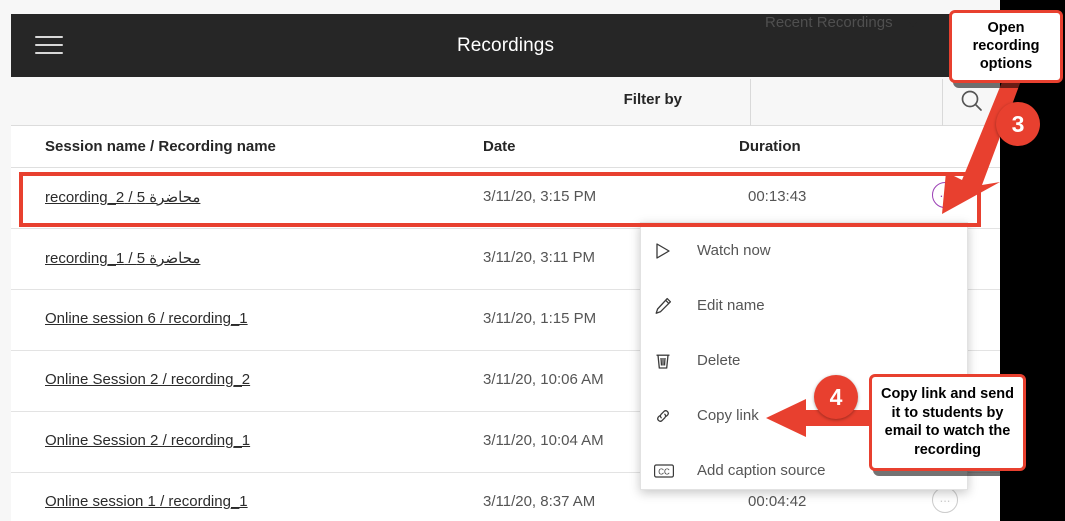 Image resolution: width=1065 pixels, height=521 pixels. What do you see at coordinates (505, 101) in the screenshot?
I see `filter-bar: Filter by` at bounding box center [505, 101].